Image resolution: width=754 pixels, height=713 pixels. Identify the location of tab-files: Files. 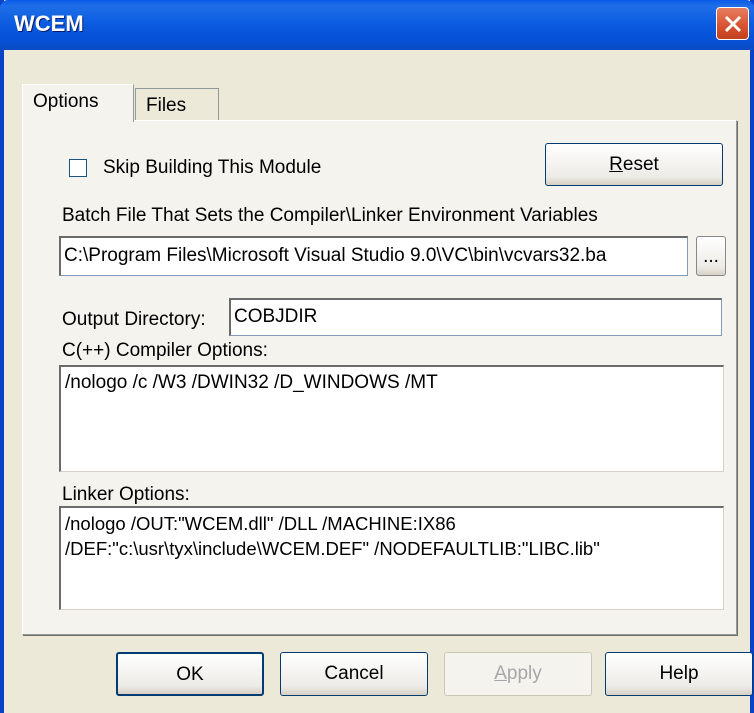
(177, 106).